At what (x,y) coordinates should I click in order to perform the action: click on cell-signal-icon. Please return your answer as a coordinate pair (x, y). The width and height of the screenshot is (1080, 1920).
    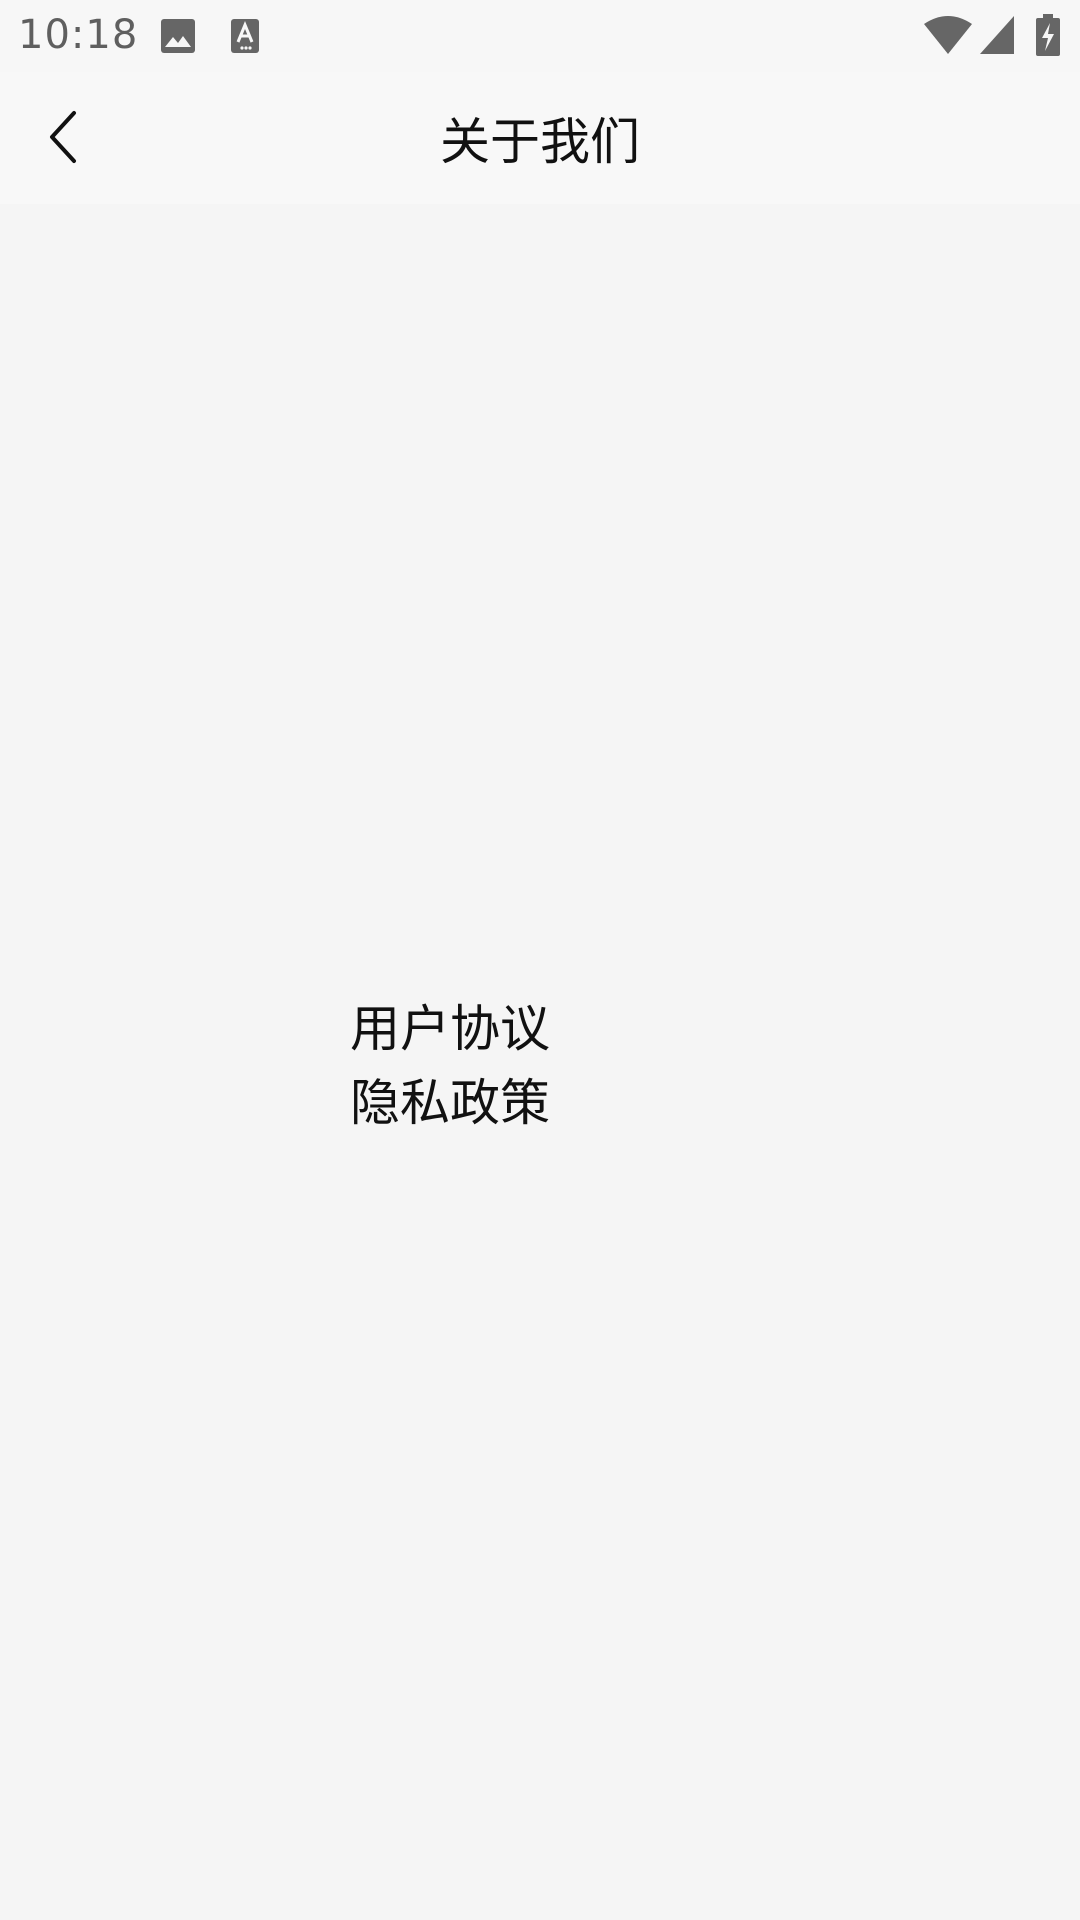
    Looking at the image, I should click on (997, 37).